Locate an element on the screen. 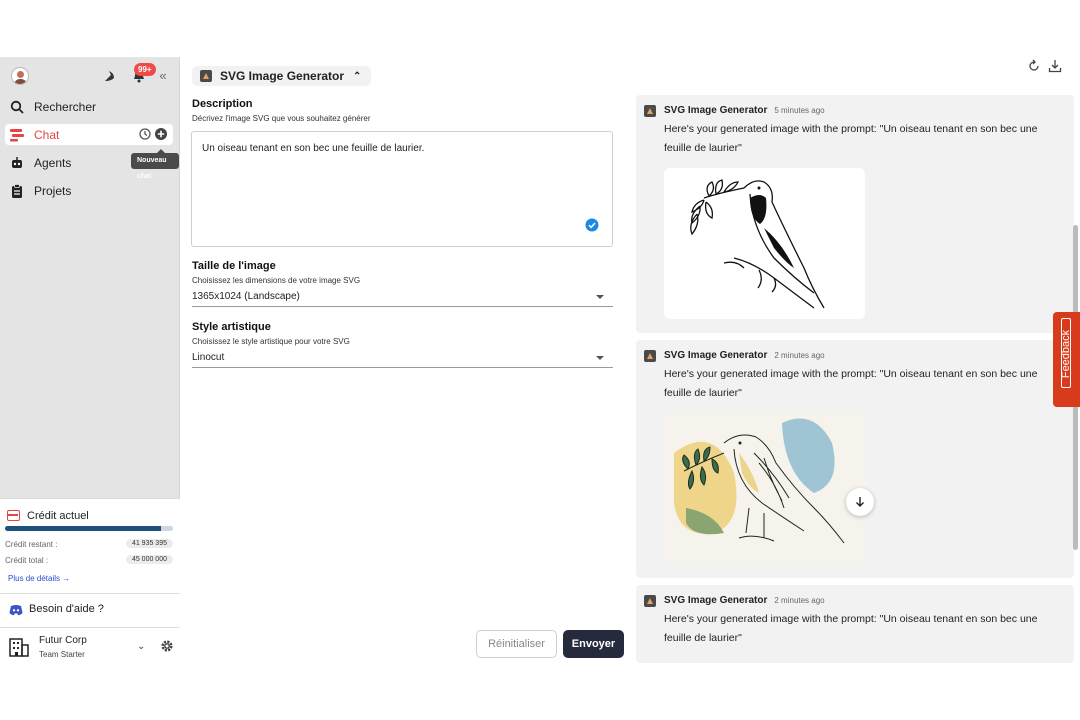  credit-total-row: Crédit total : 45 000 000 is located at coordinates (89, 561).